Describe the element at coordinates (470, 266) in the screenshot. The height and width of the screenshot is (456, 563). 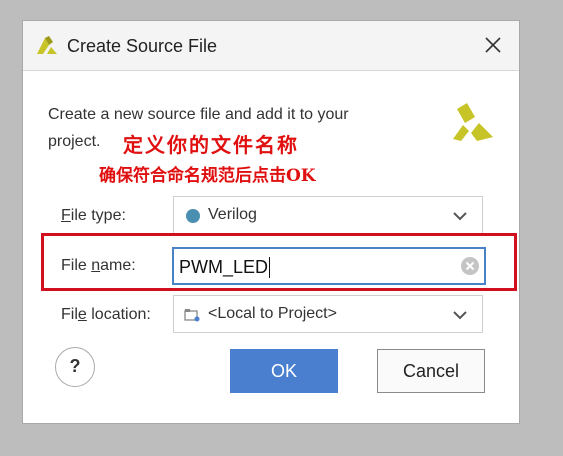
I see `clear-icon` at that location.